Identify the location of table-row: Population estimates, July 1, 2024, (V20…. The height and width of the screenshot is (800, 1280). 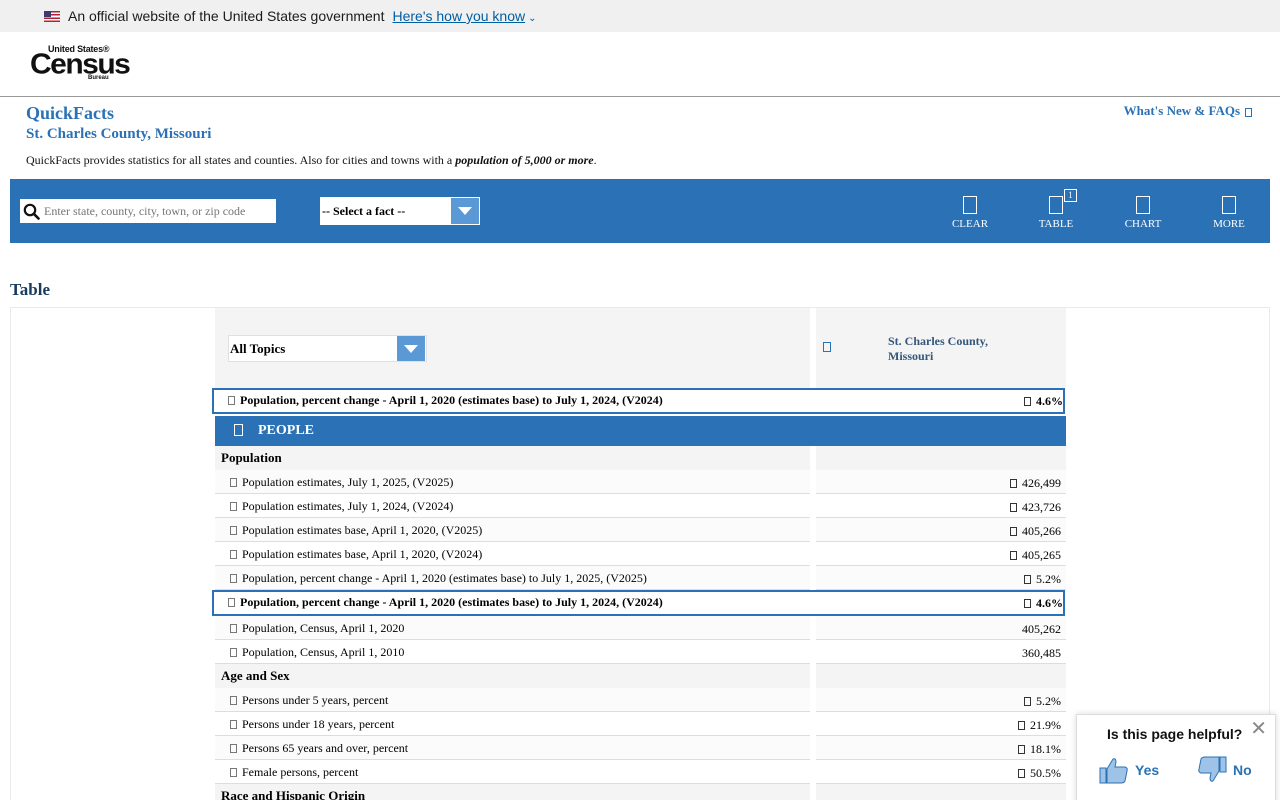
(640, 506).